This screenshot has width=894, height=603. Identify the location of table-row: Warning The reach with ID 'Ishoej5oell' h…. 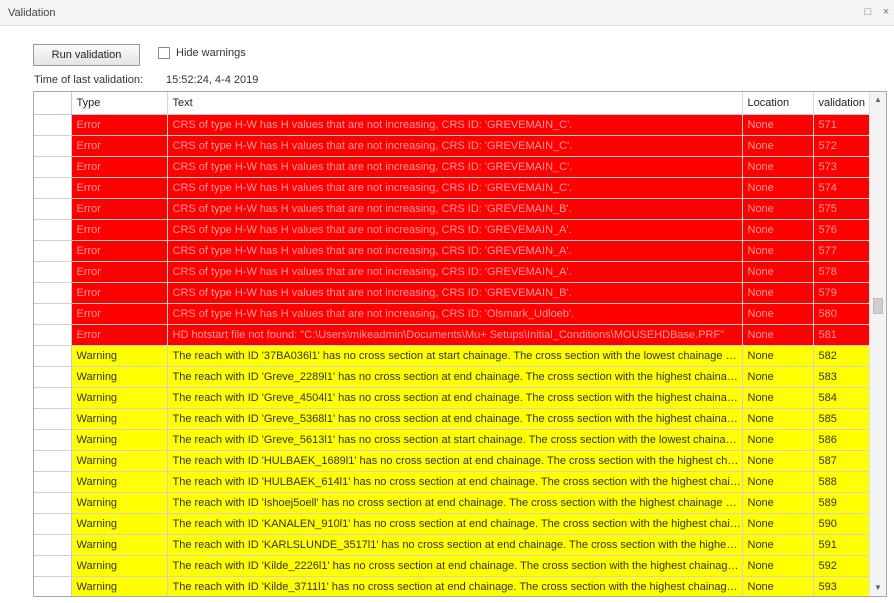
(452, 503).